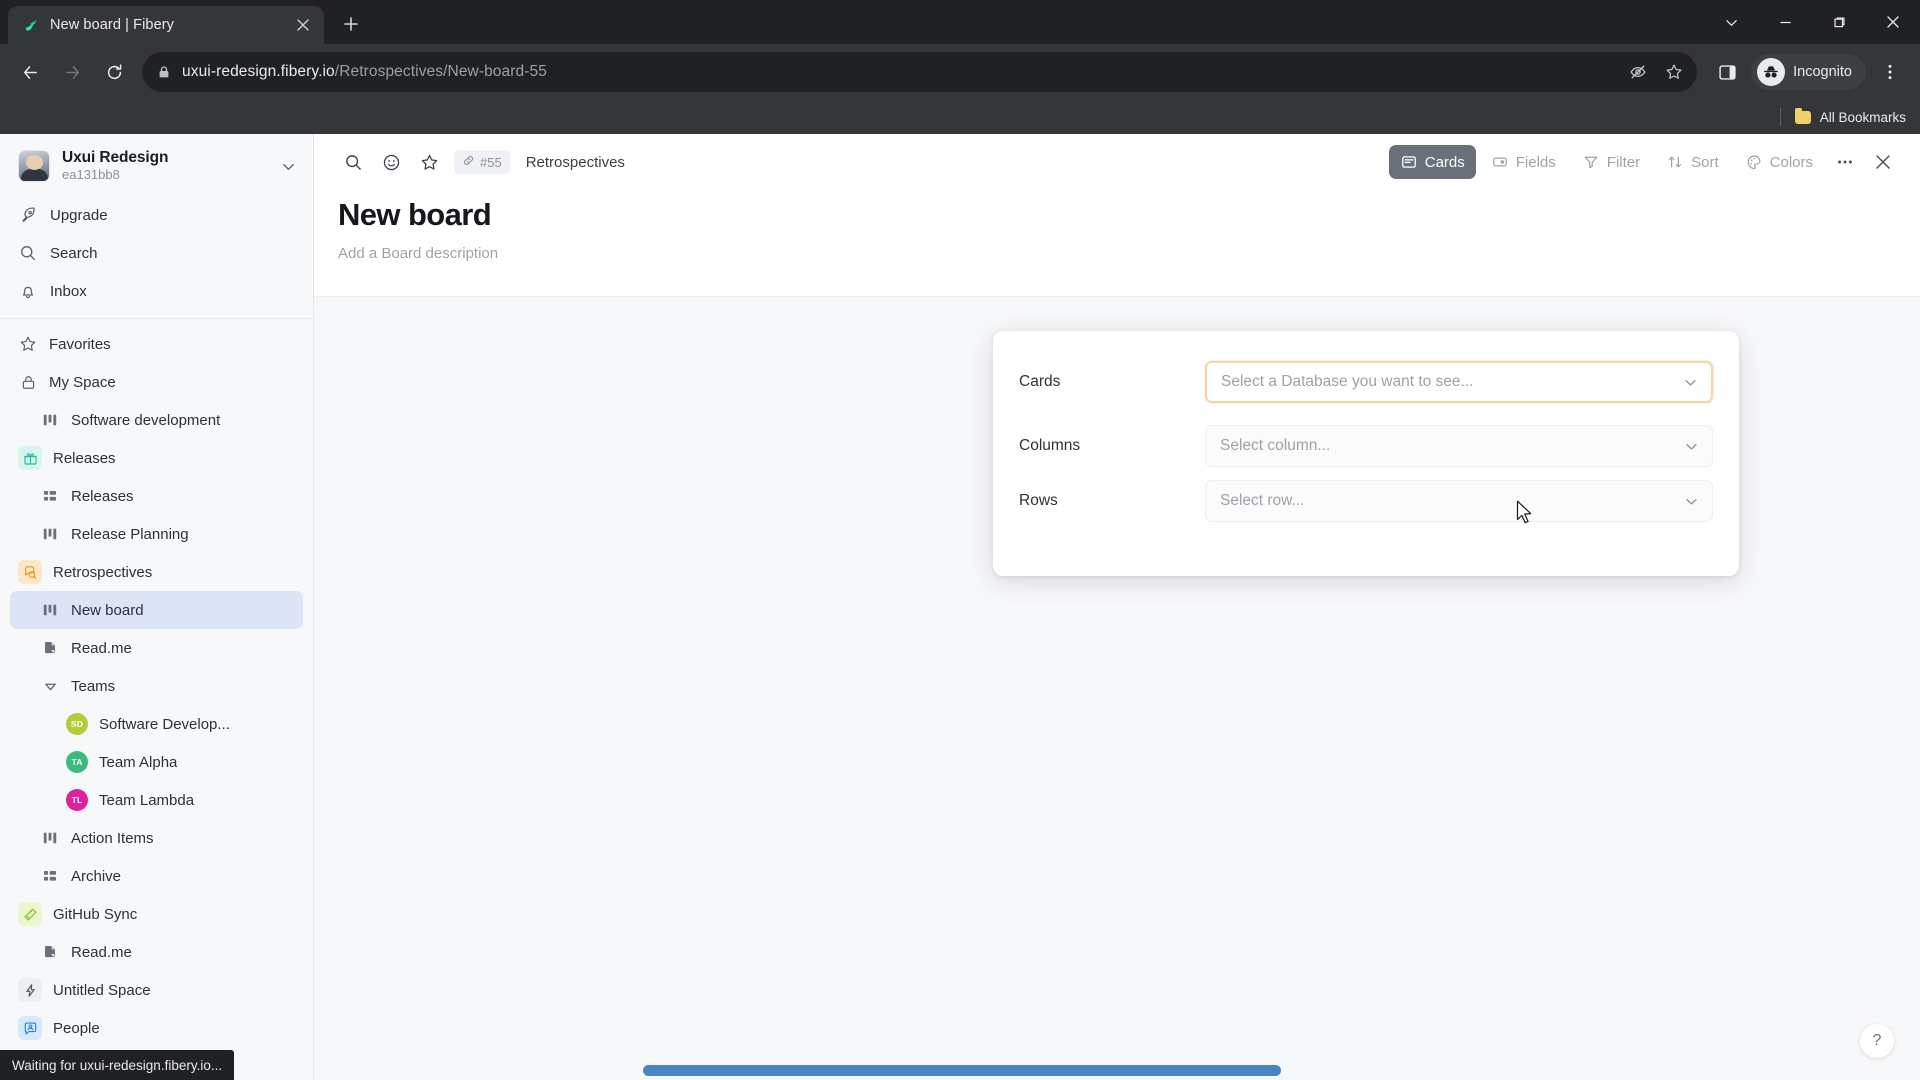 This screenshot has width=1920, height=1080. Describe the element at coordinates (156, 914) in the screenshot. I see `sidebar-item-github-sync: GitHub Sync` at that location.